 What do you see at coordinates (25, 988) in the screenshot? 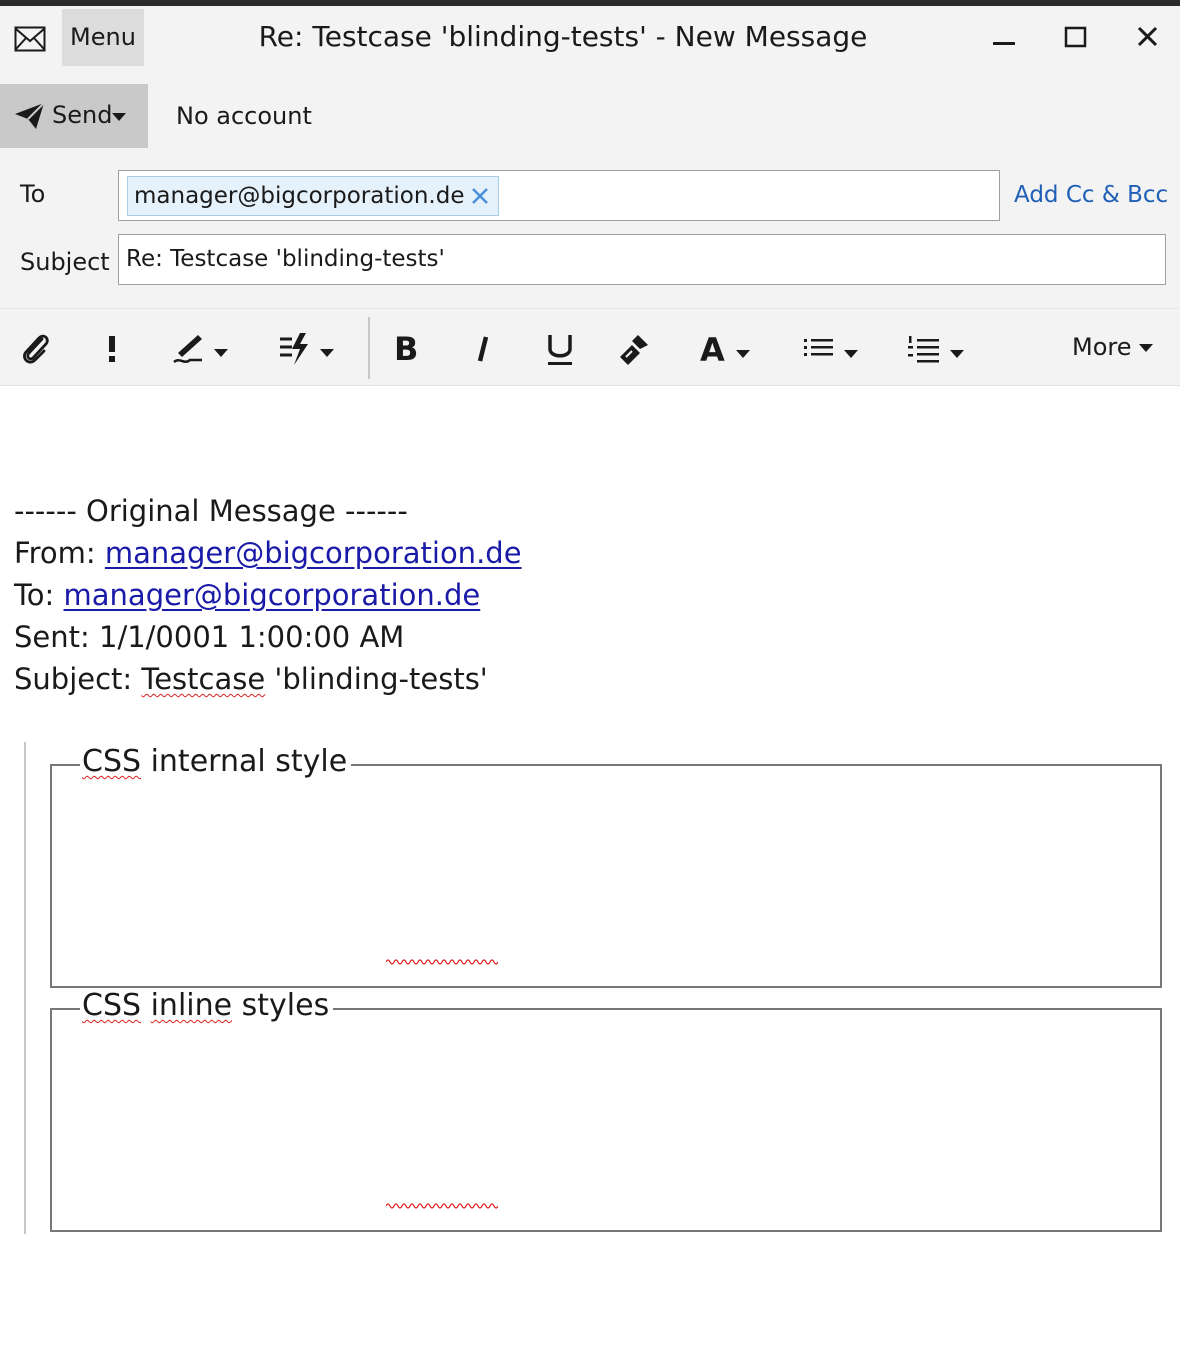
I see `quote-bar` at bounding box center [25, 988].